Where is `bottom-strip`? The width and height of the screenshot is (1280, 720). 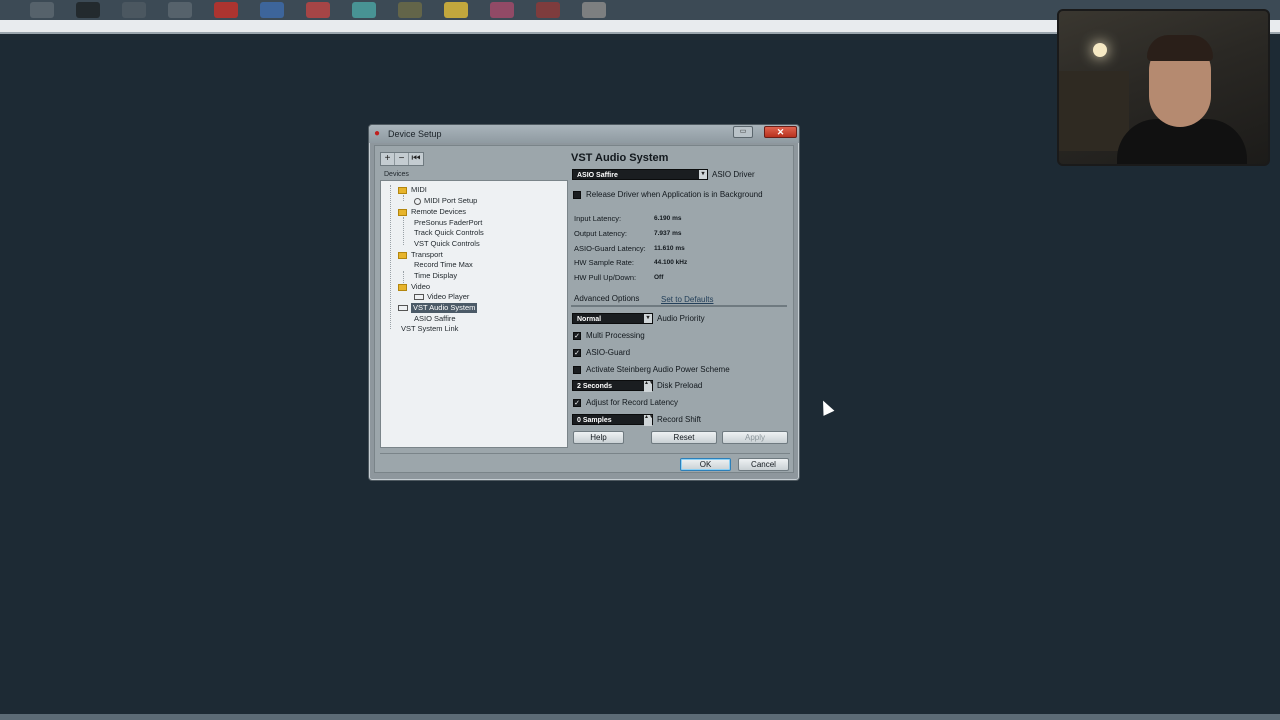
bottom-strip is located at coordinates (640, 717).